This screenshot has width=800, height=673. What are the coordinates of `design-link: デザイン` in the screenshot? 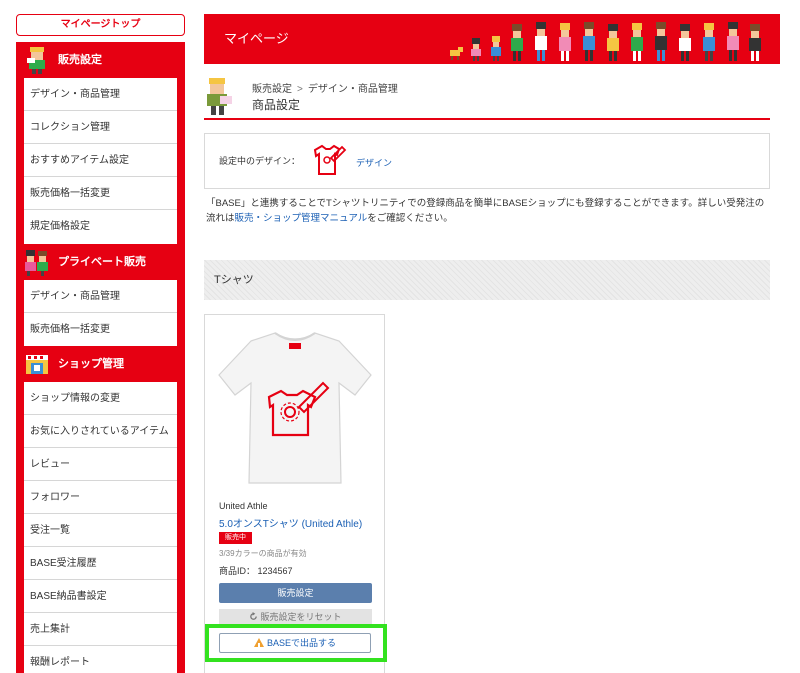 It's located at (374, 162).